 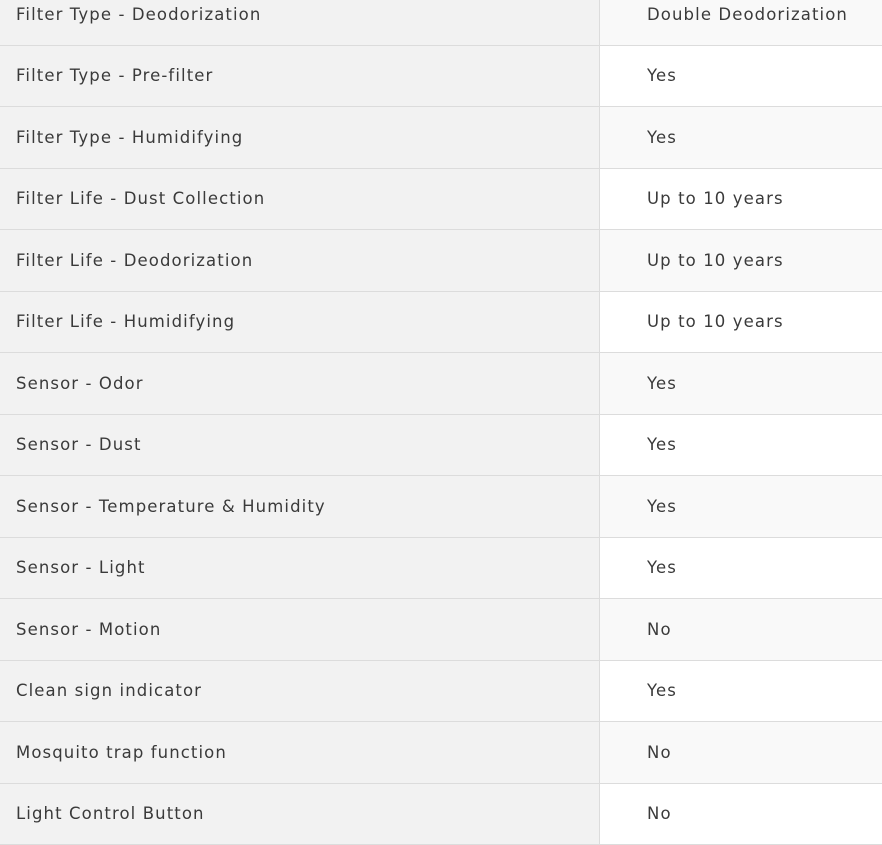 I want to click on spec-row: Filter Life - HumidifyingUp to 10 years, so click(x=441, y=323).